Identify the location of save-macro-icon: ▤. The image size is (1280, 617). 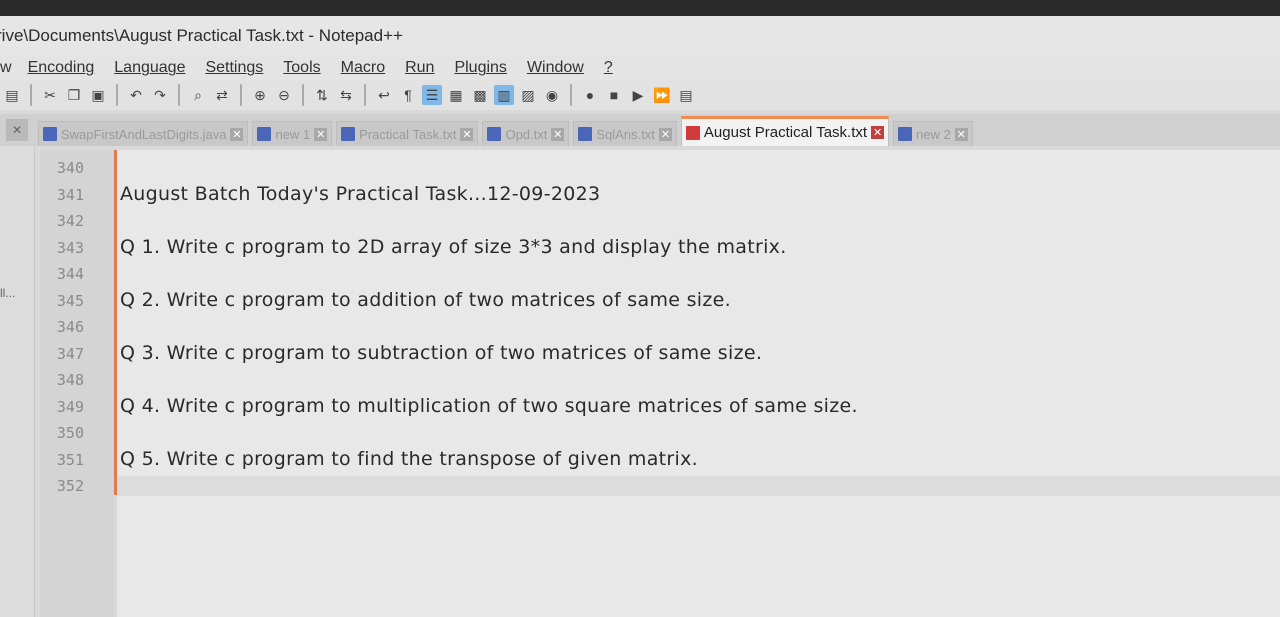
(686, 95).